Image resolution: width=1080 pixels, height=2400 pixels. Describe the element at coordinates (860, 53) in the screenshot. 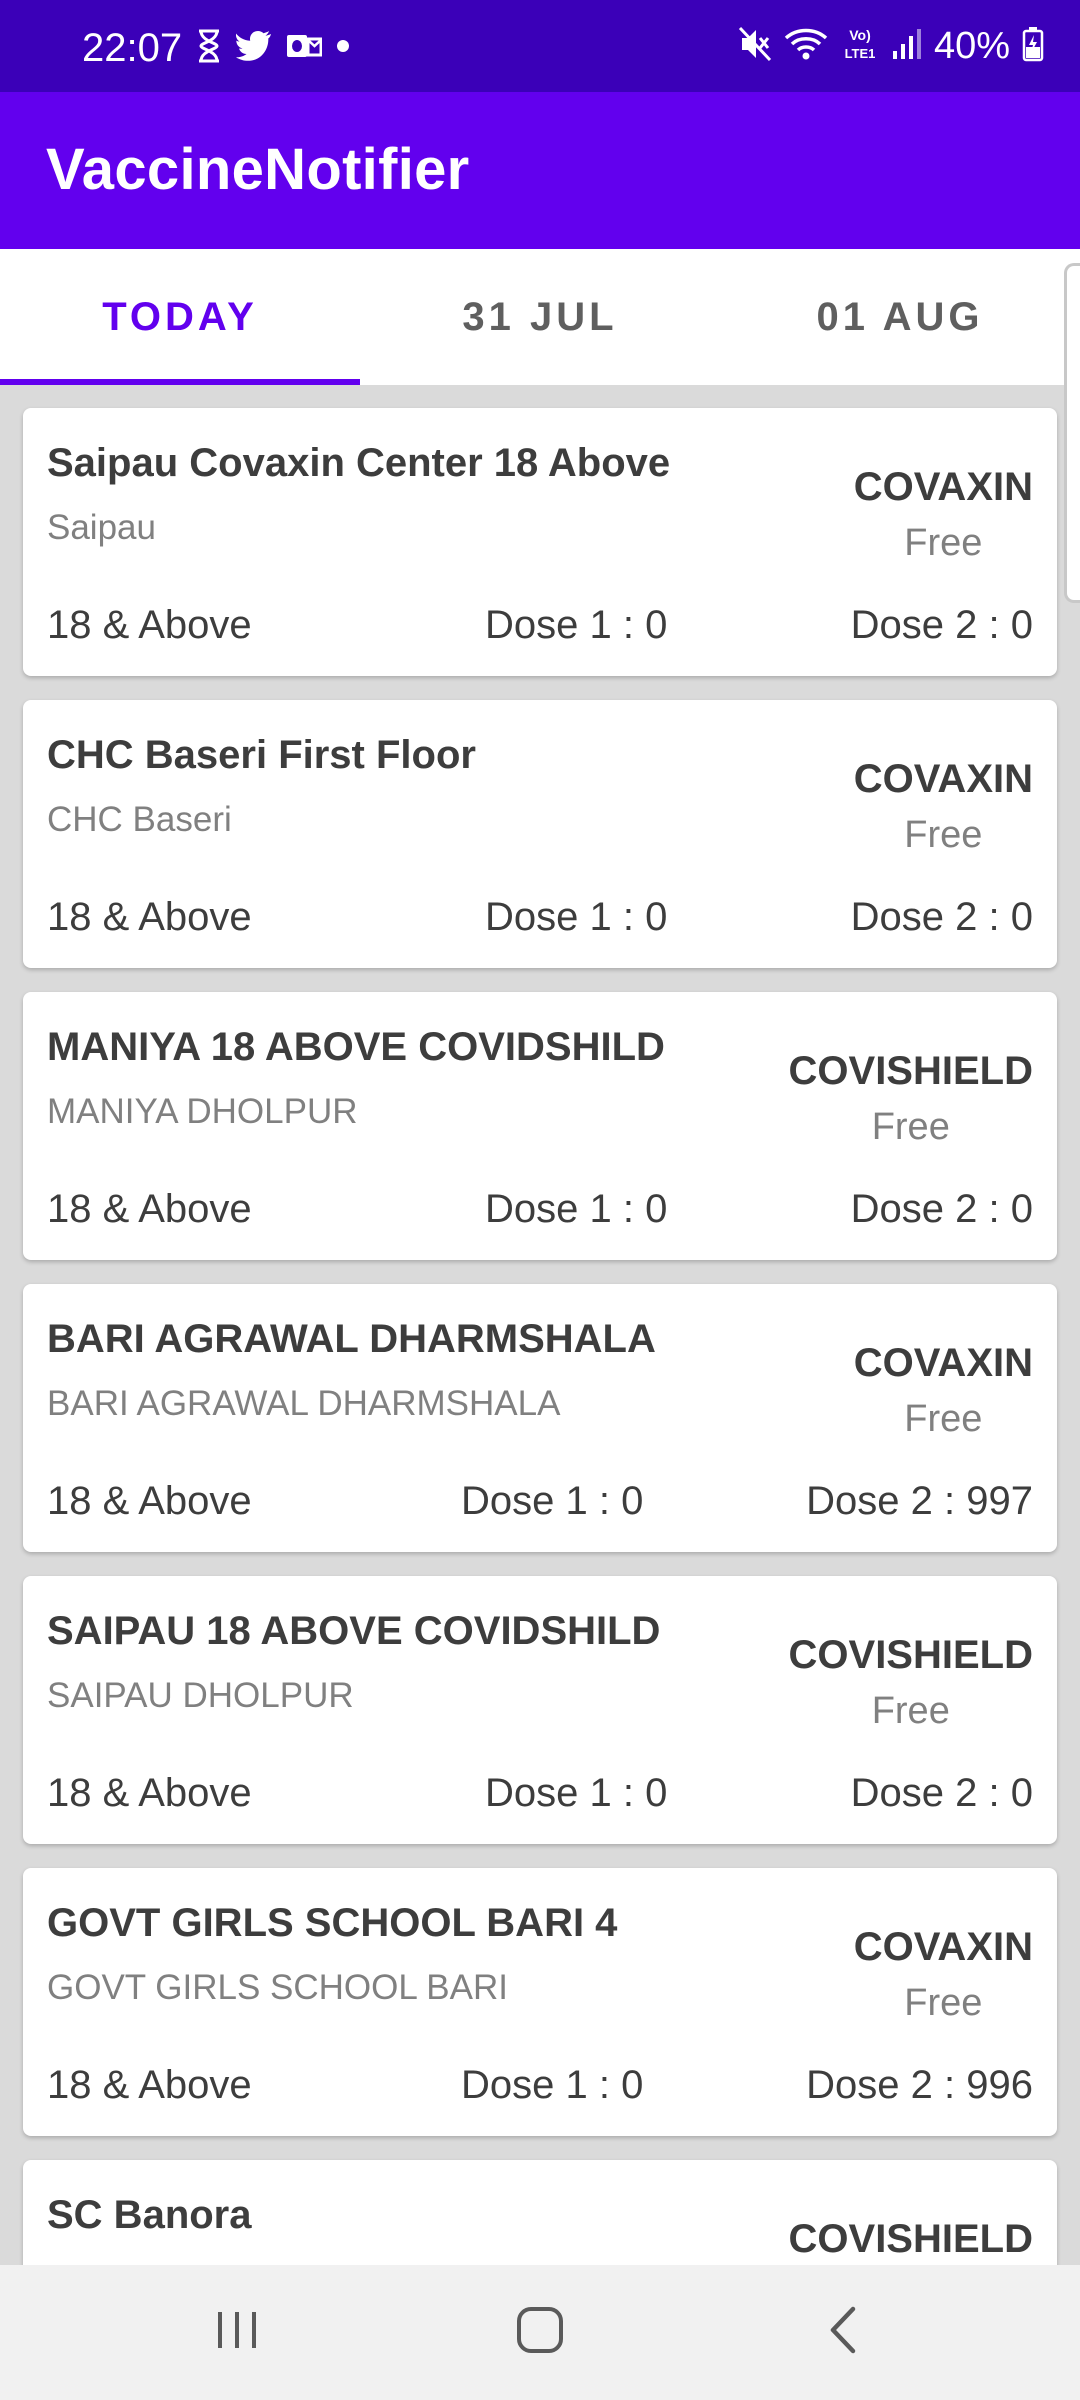

I see `svg-text: LTE1` at that location.